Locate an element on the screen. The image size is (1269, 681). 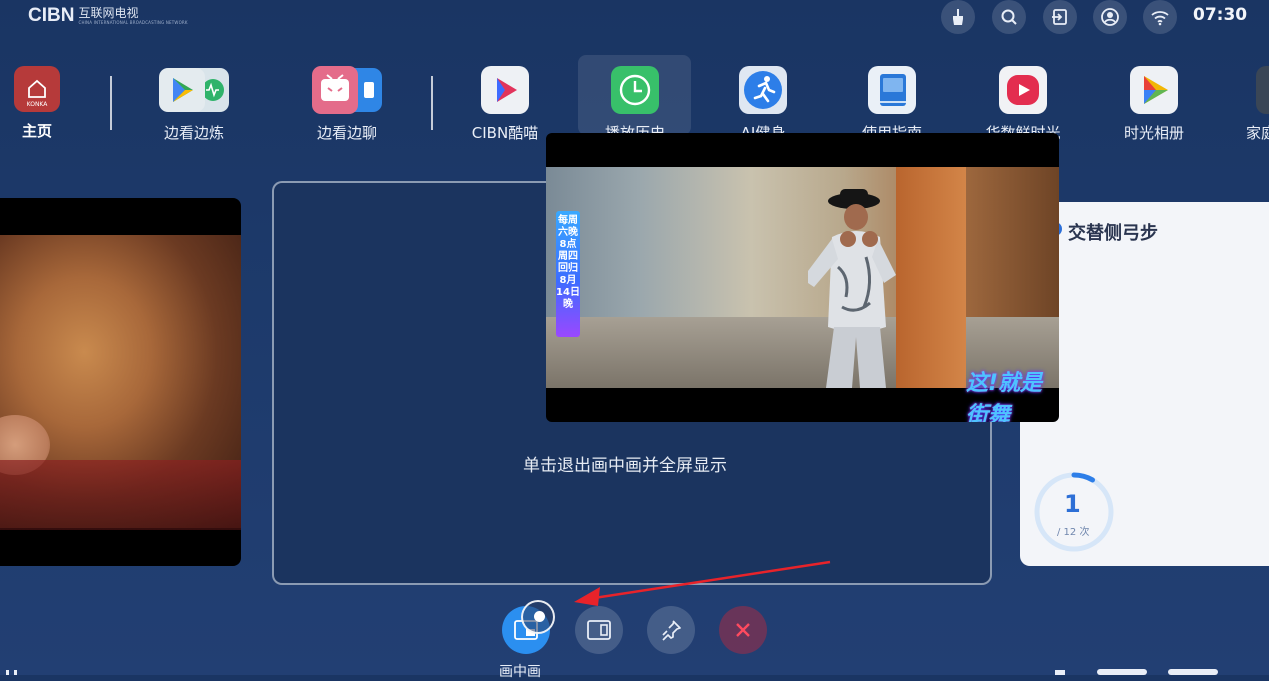
play-store-icon is located at coordinates (194, 90).